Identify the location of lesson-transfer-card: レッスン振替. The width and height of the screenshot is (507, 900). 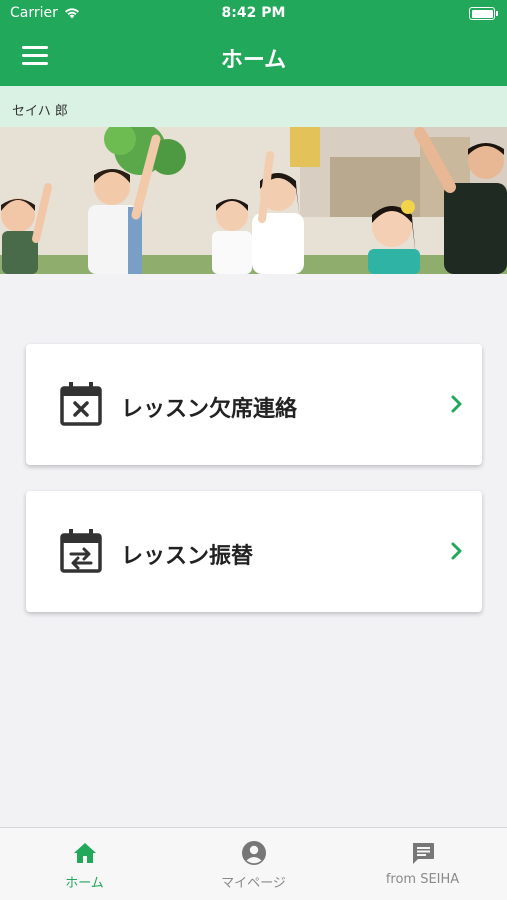
(254, 551).